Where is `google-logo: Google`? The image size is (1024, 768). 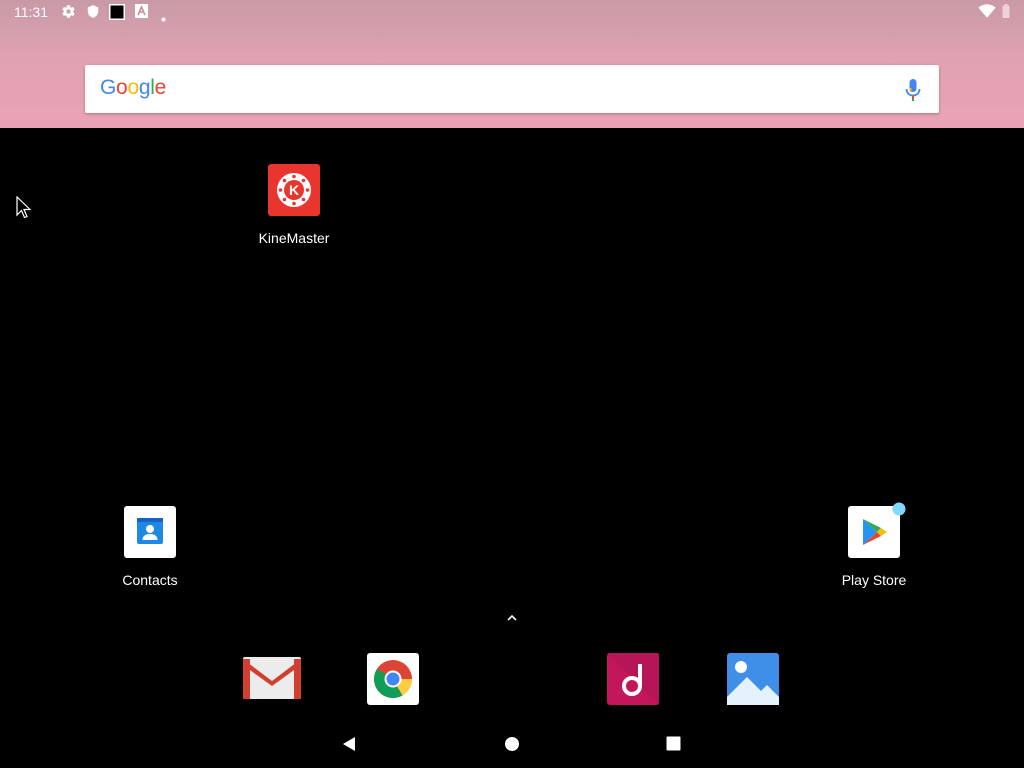 google-logo: Google is located at coordinates (133, 88).